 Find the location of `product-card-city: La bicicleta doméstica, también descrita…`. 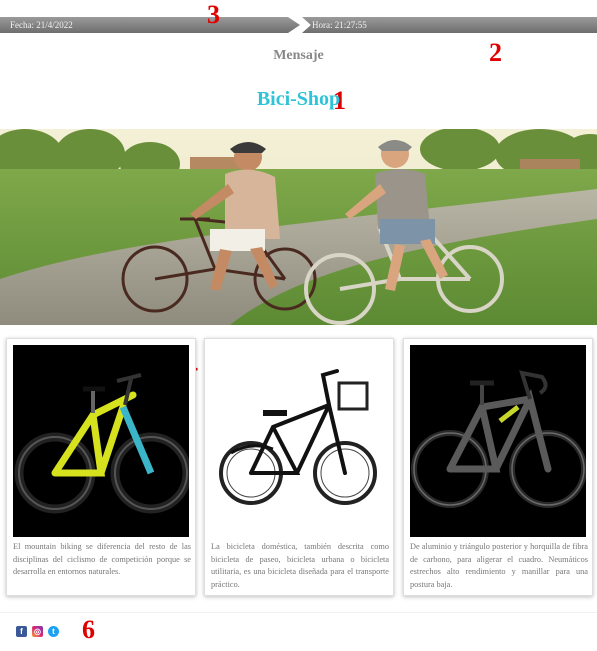

product-card-city: La bicicleta doméstica, también descrita… is located at coordinates (299, 467).